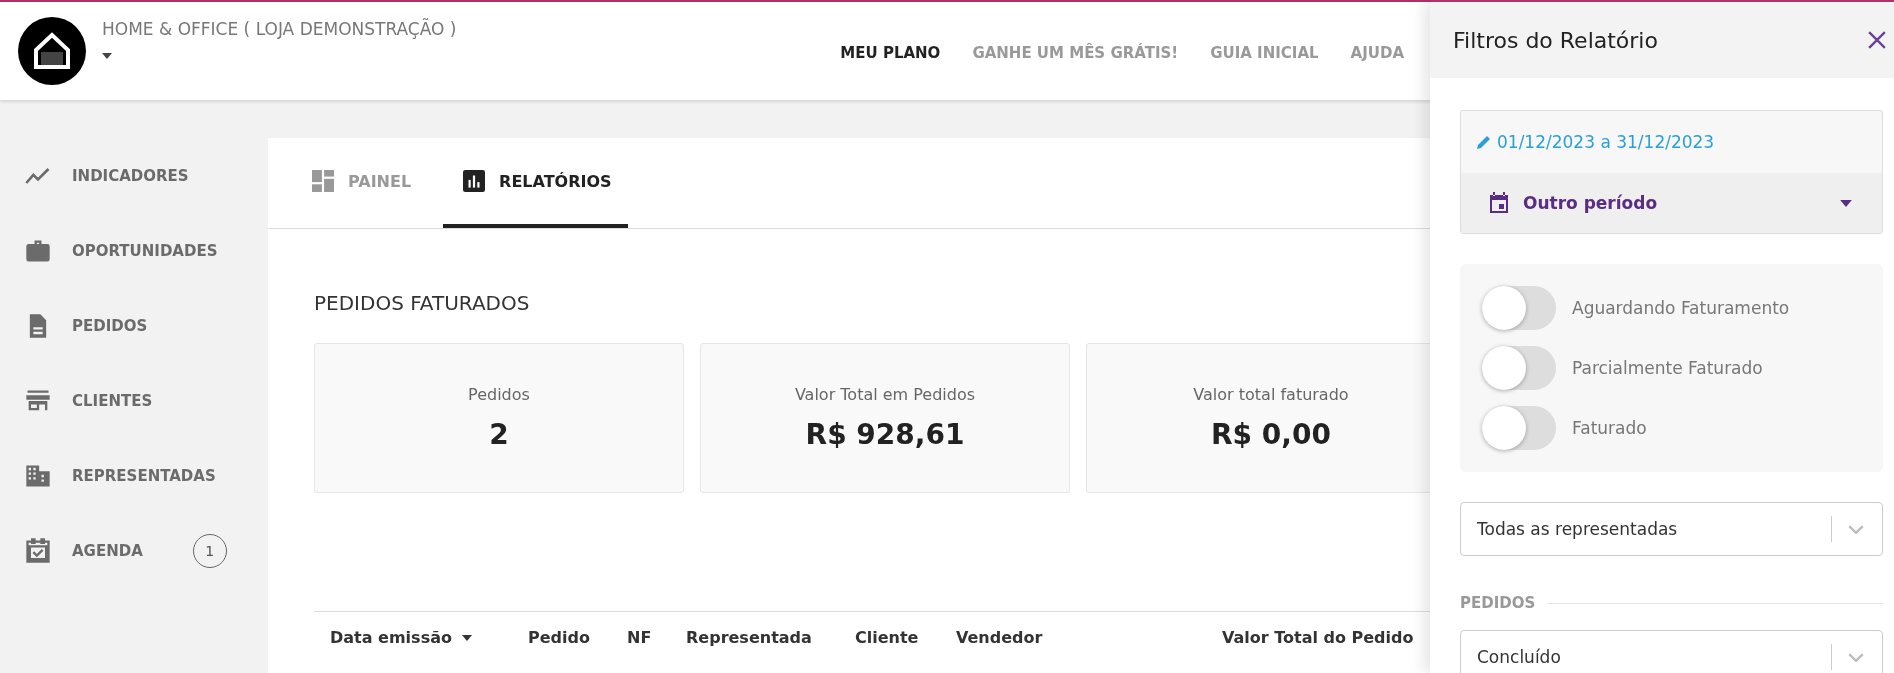 Image resolution: width=1894 pixels, height=673 pixels. Describe the element at coordinates (639, 637) in the screenshot. I see `column-header: NF` at that location.